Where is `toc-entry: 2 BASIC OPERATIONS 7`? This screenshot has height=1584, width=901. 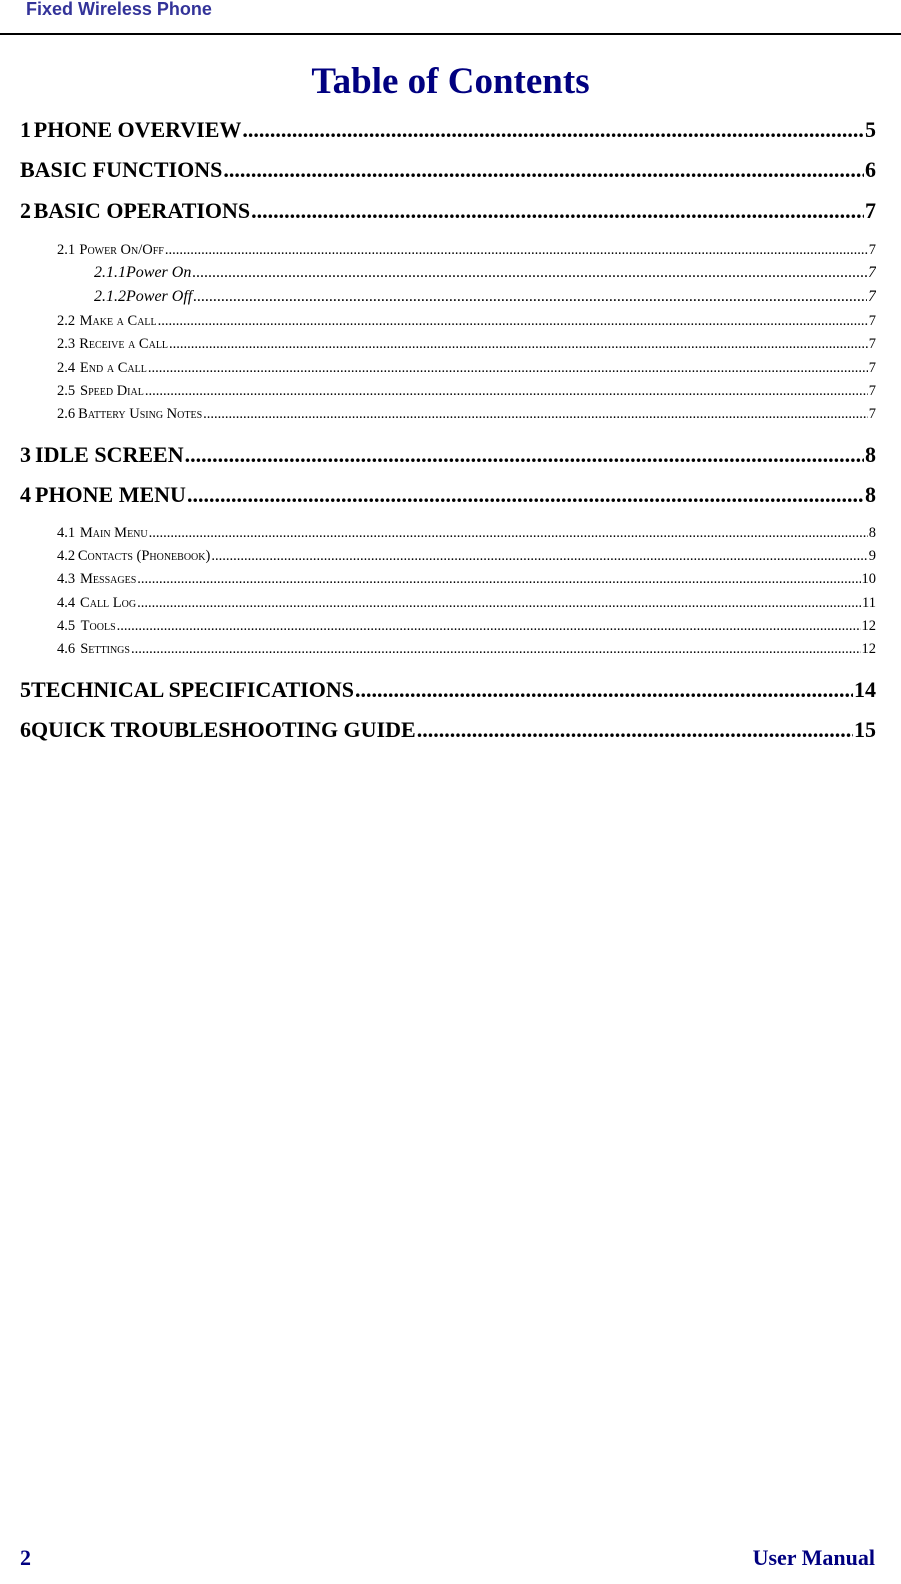 toc-entry: 2 BASIC OPERATIONS 7 is located at coordinates (448, 213).